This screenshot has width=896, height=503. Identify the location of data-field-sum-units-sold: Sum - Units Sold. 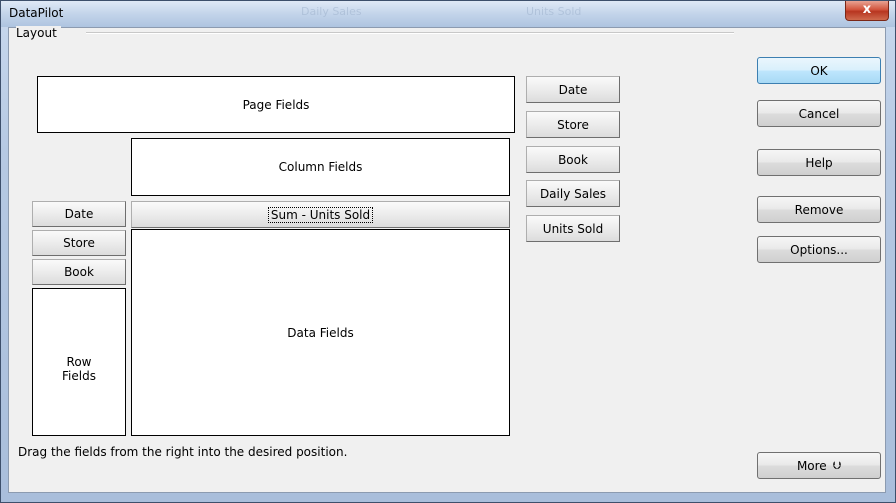
(320, 214).